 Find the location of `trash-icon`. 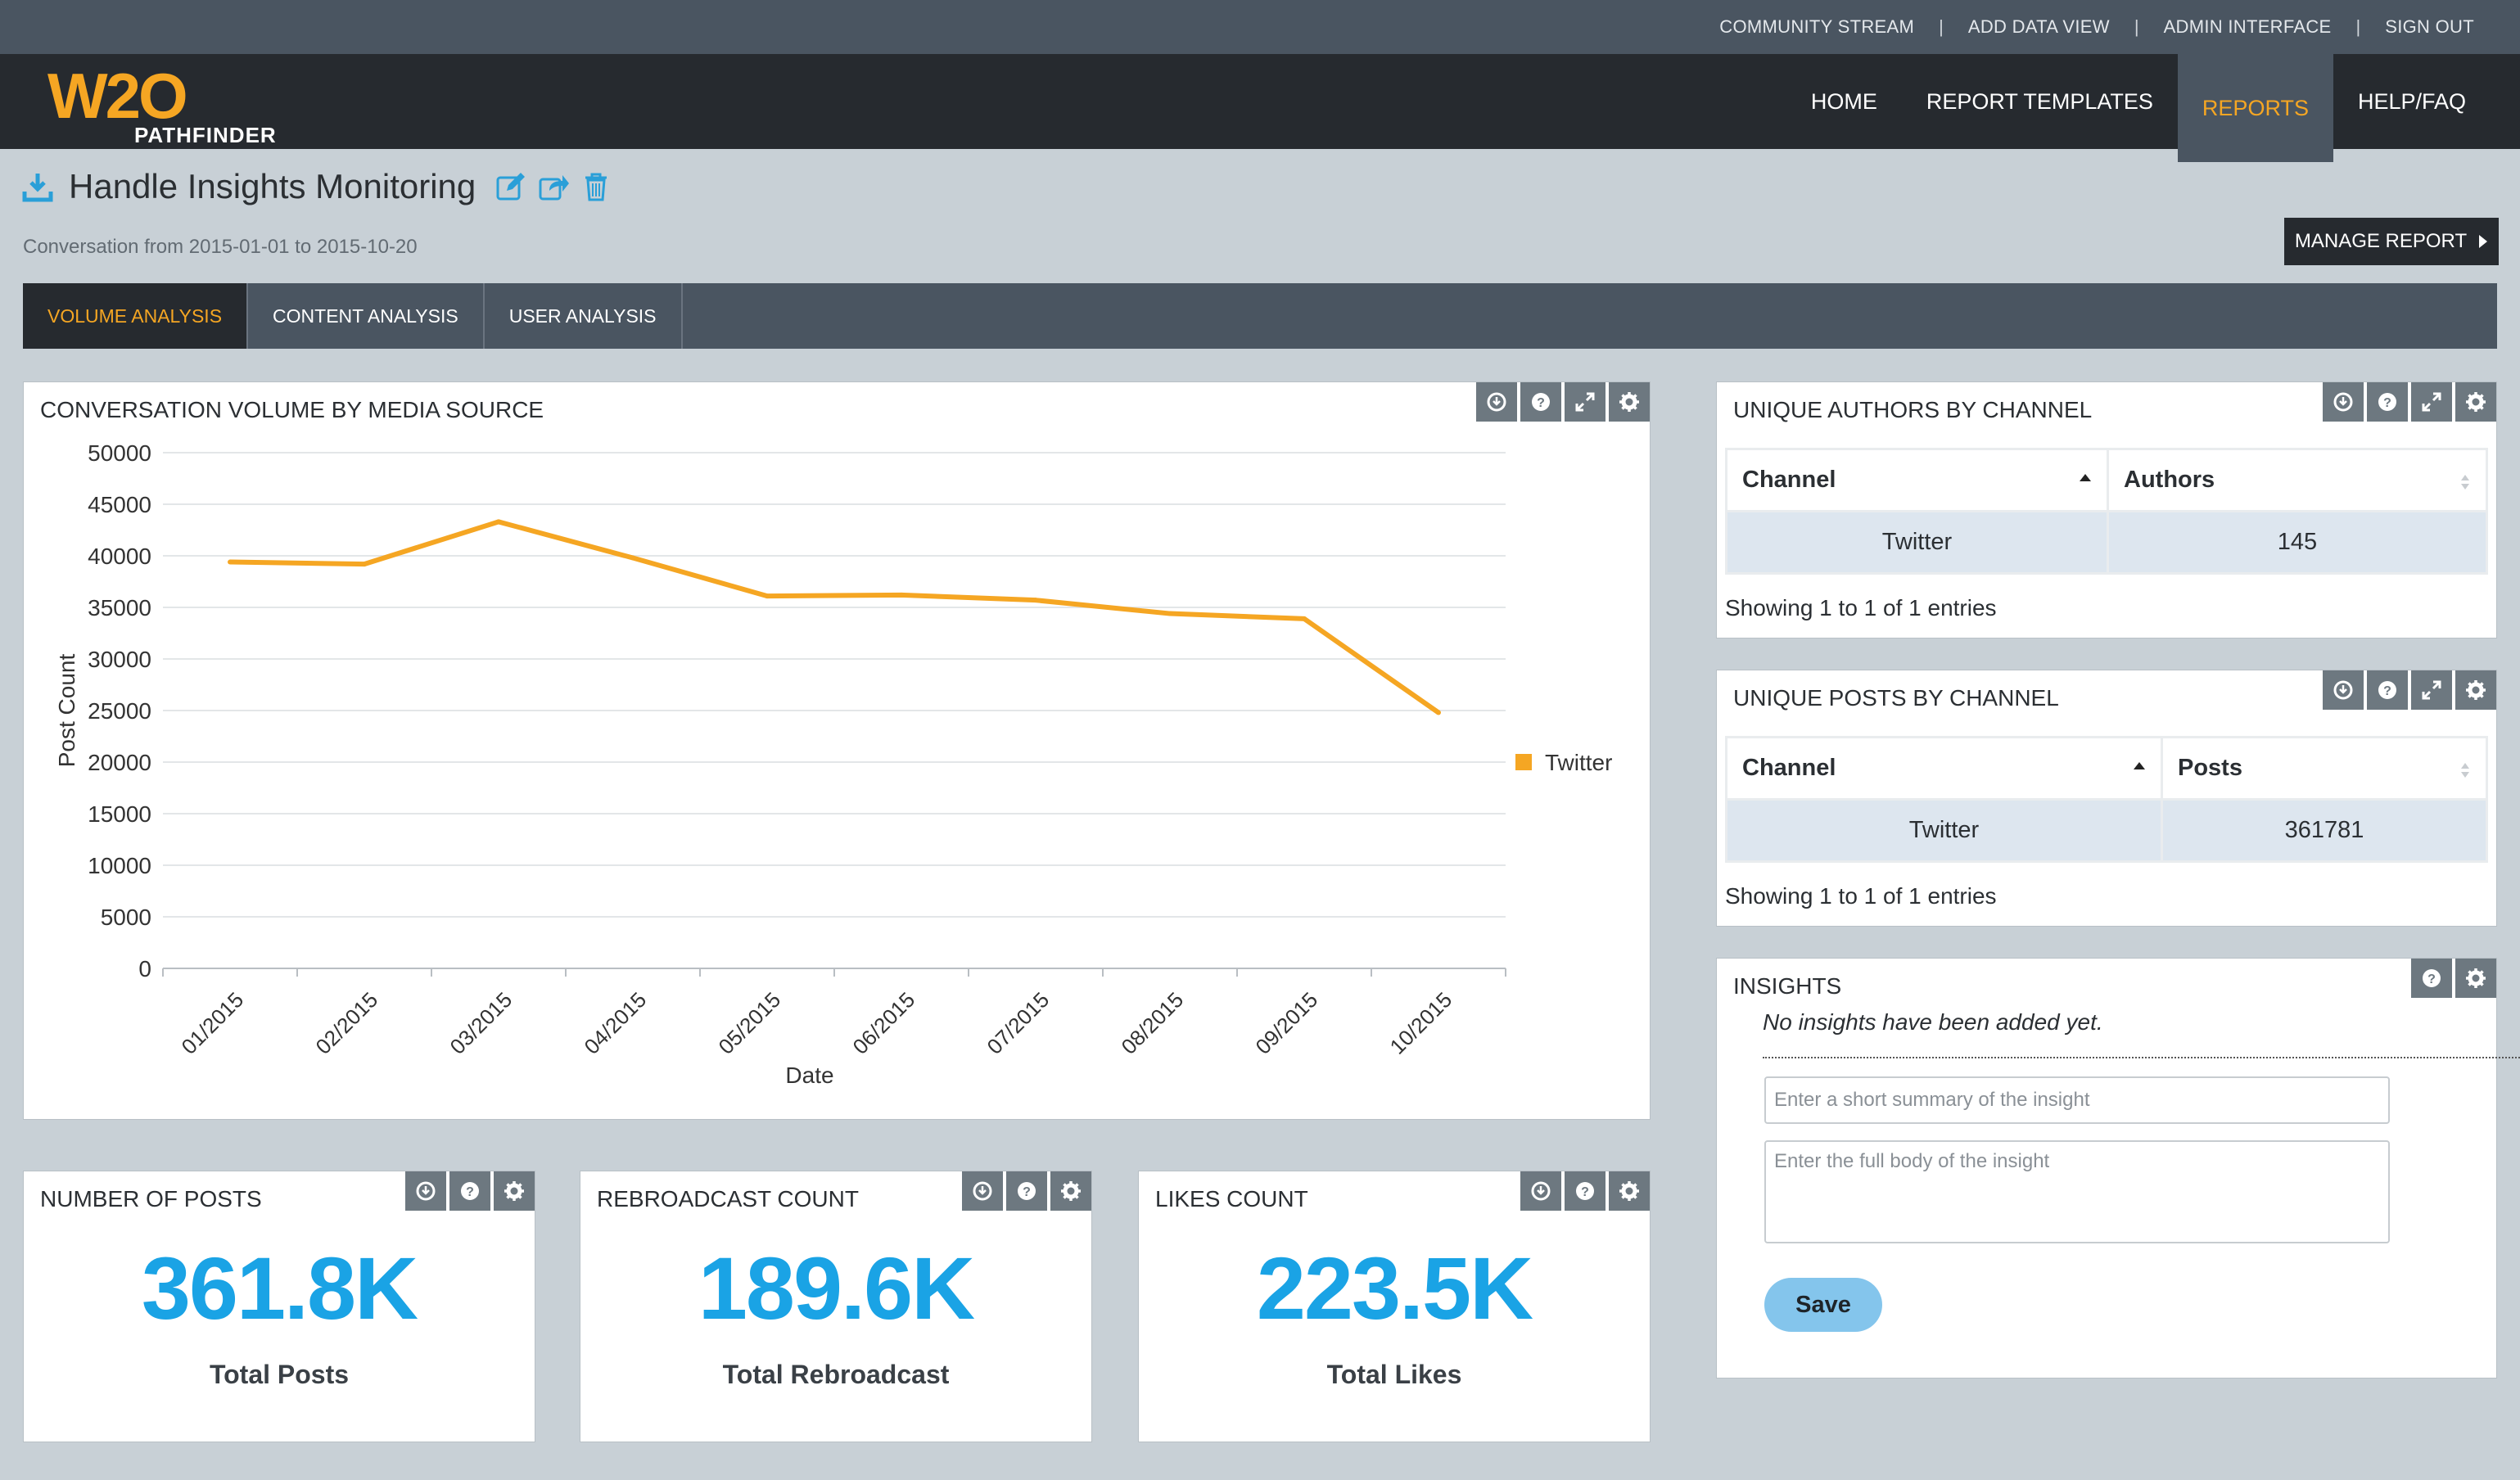

trash-icon is located at coordinates (596, 186).